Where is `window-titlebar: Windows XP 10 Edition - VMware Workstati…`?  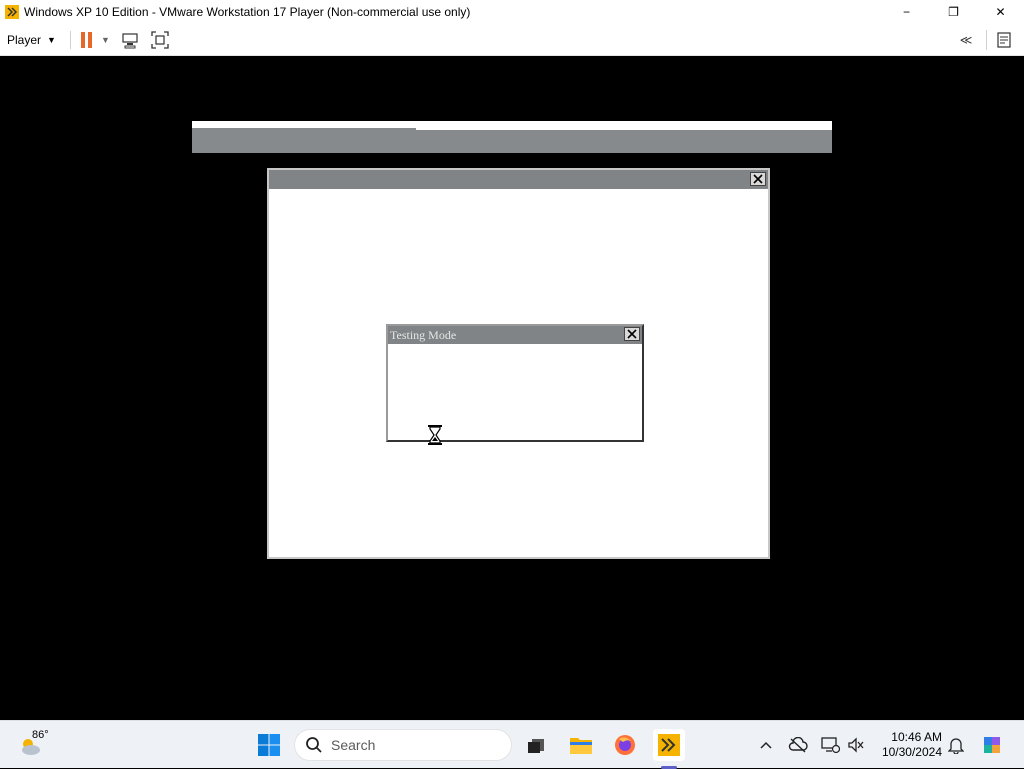
window-titlebar: Windows XP 10 Edition - VMware Workstati… is located at coordinates (512, 12).